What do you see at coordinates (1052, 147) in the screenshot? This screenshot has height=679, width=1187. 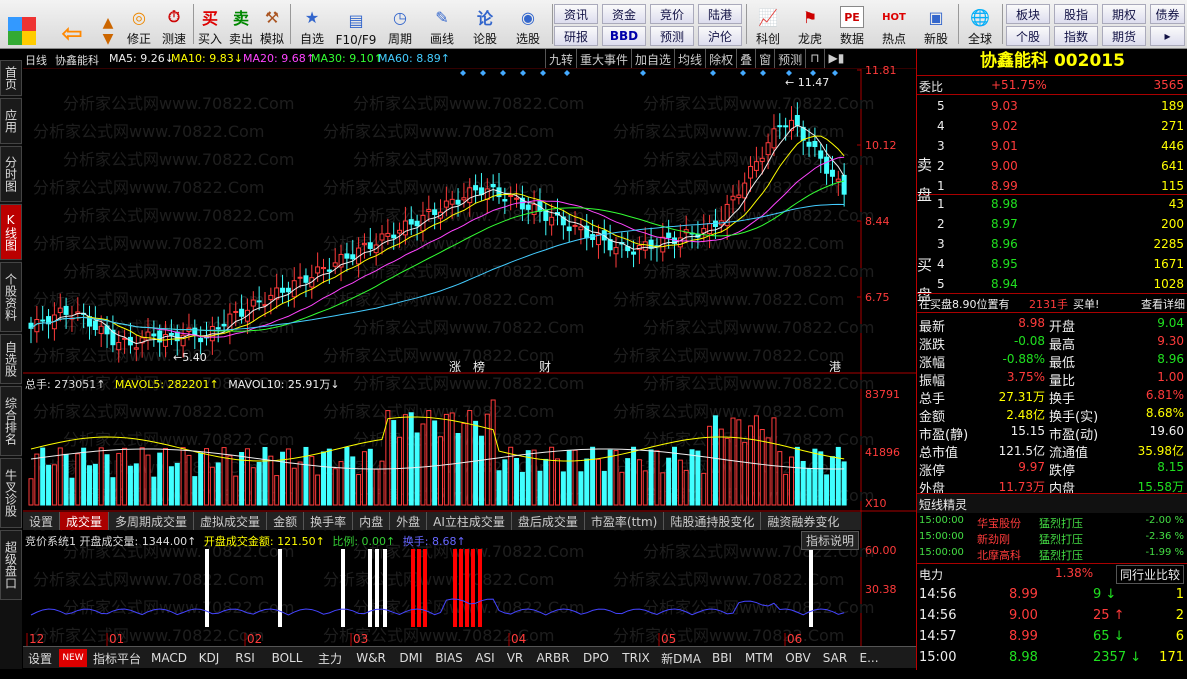 I see `sell-level-row: 3 9.01 446` at bounding box center [1052, 147].